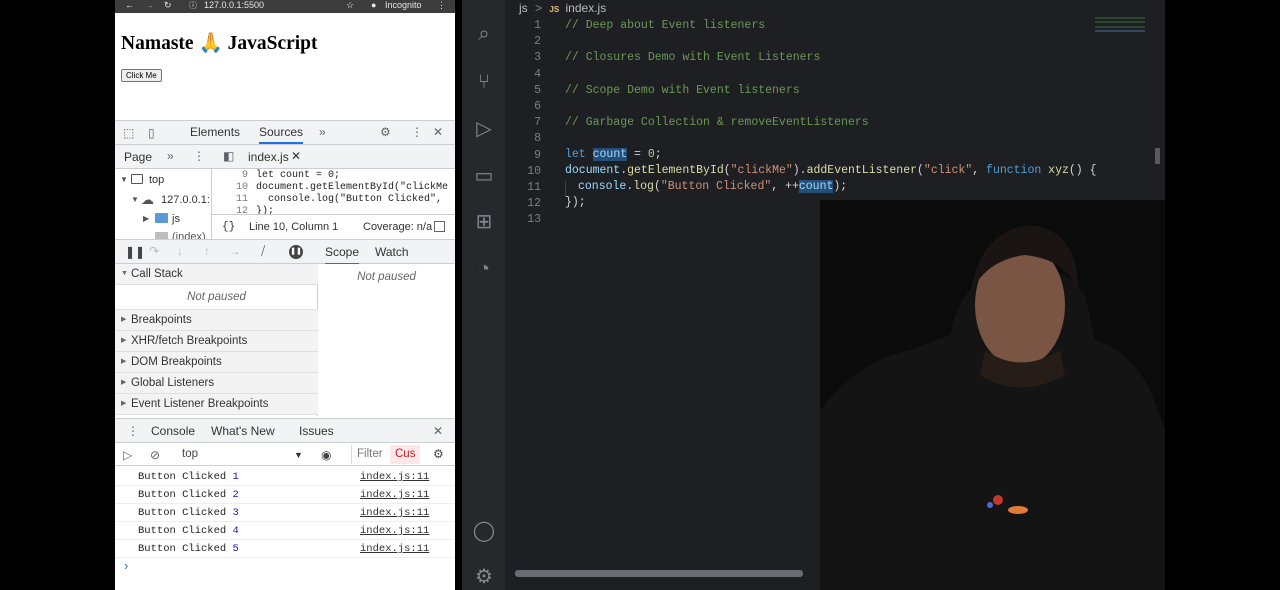 The width and height of the screenshot is (1280, 590). Describe the element at coordinates (207, 251) in the screenshot. I see `step-out-icon: ↑` at that location.